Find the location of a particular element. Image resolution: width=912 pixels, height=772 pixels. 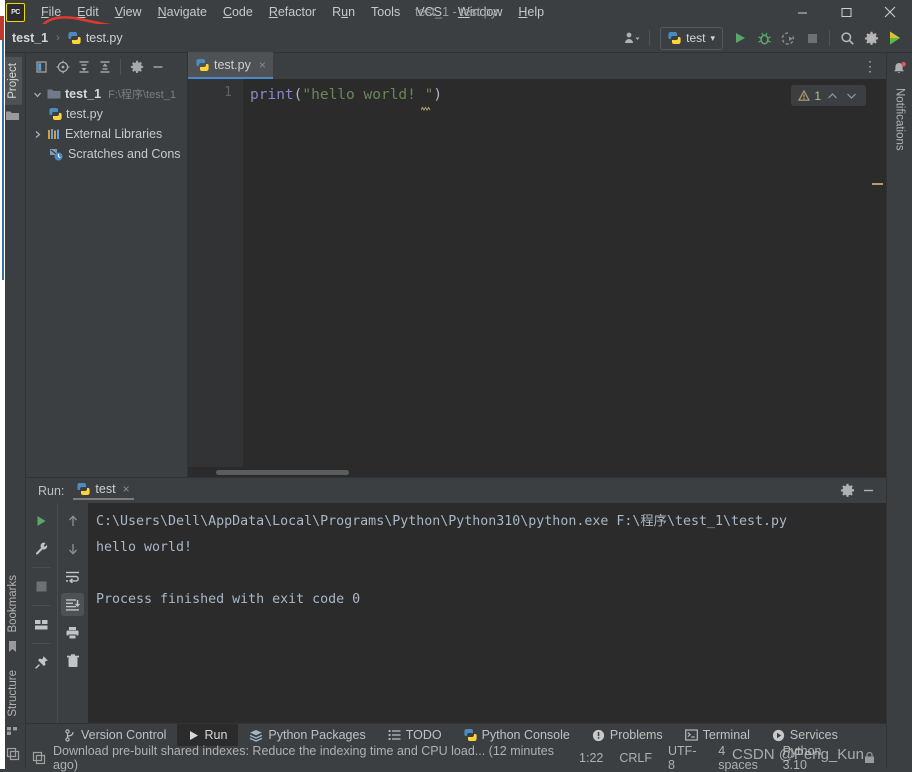

menu-item-window: Window is located at coordinates (480, 12).